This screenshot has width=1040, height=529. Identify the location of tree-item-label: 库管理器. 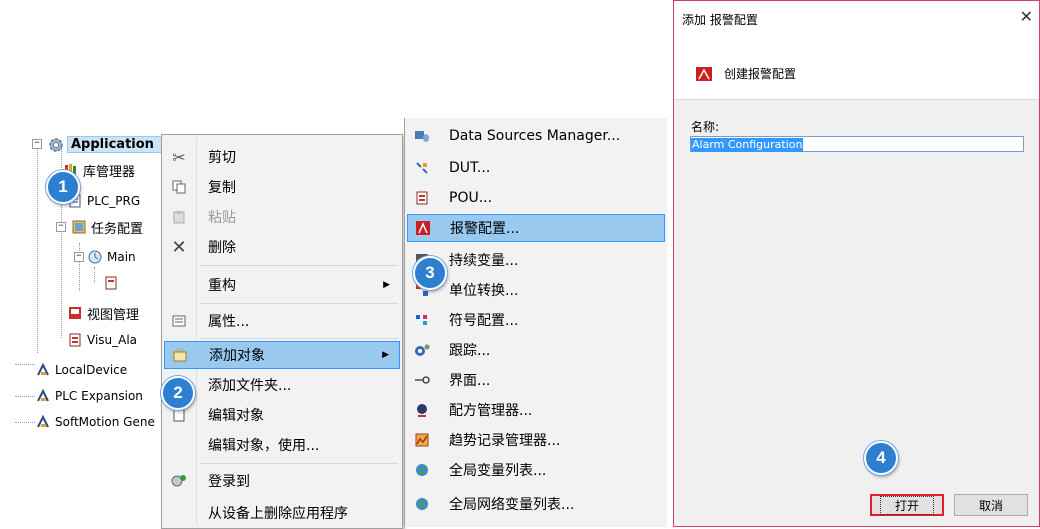
(109, 172).